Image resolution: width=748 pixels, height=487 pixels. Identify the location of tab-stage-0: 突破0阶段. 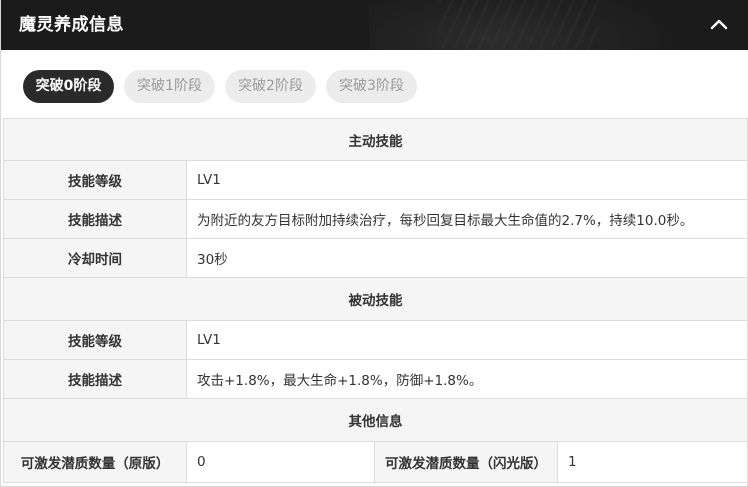
(68, 86).